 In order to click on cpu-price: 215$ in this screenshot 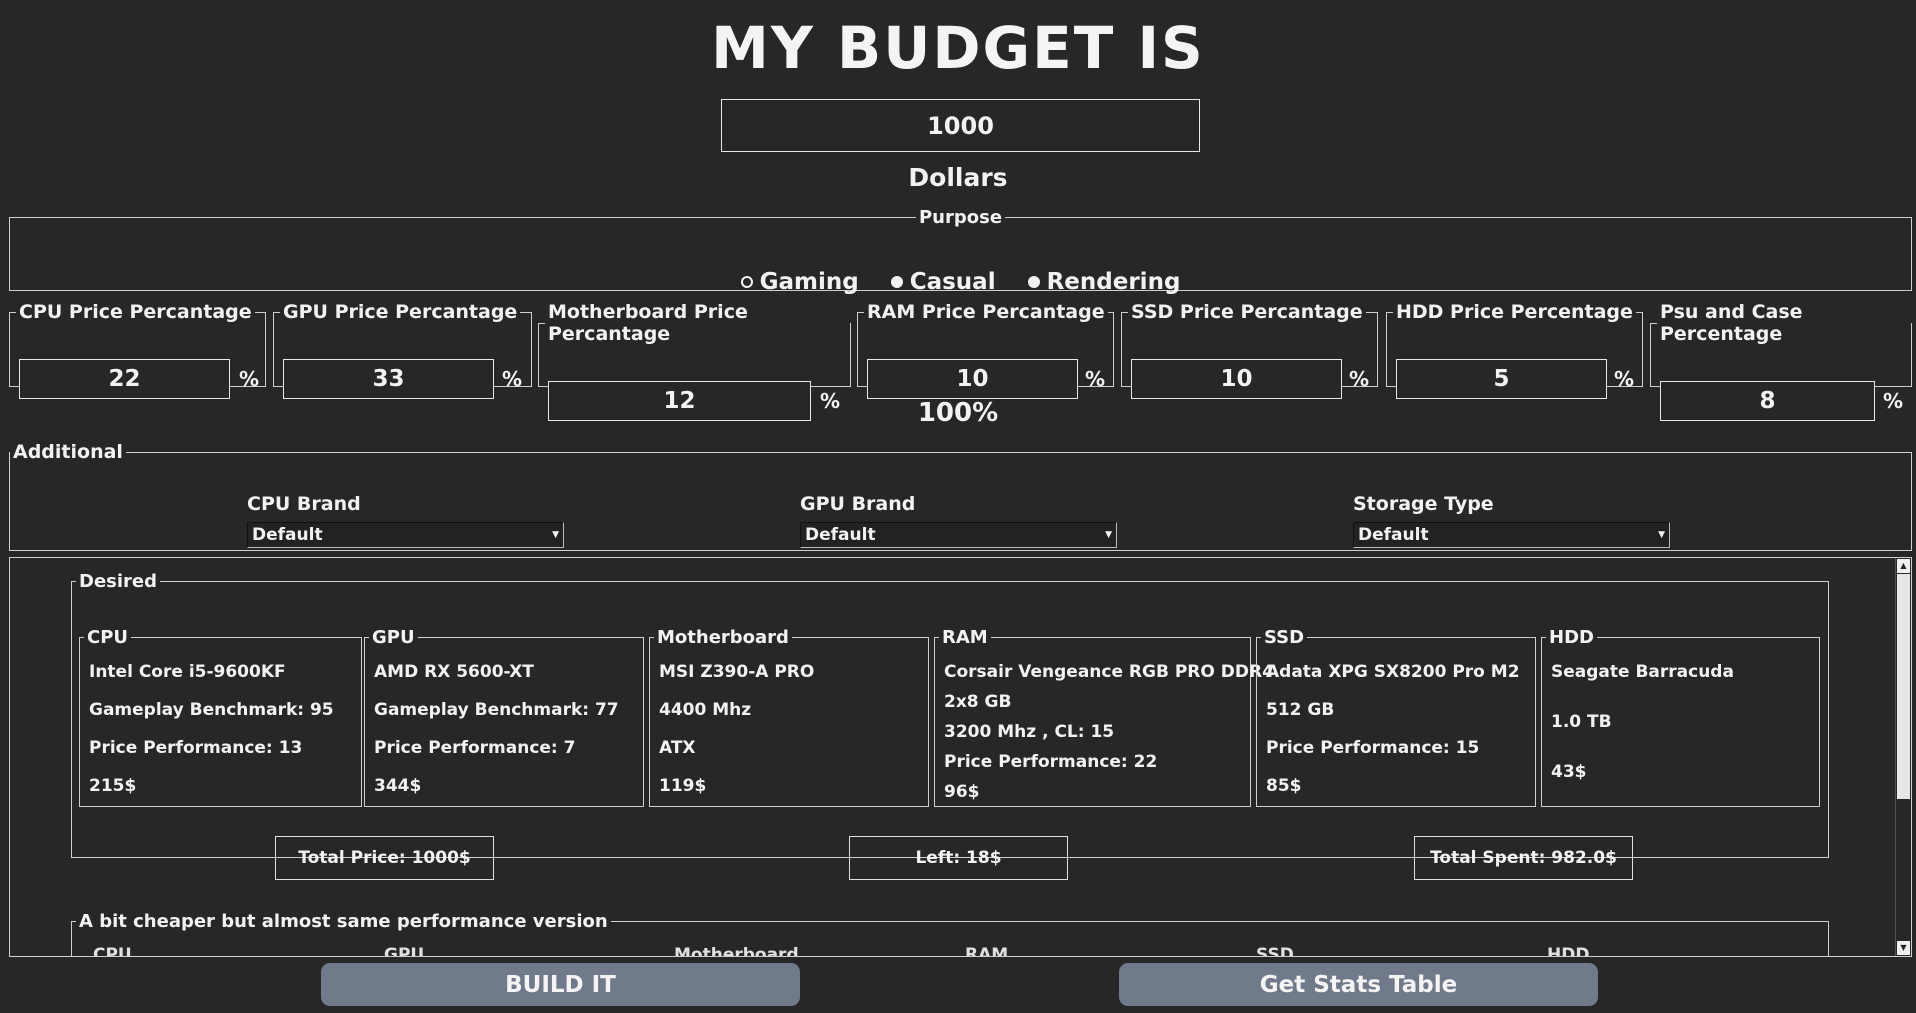, I will do `click(113, 786)`.